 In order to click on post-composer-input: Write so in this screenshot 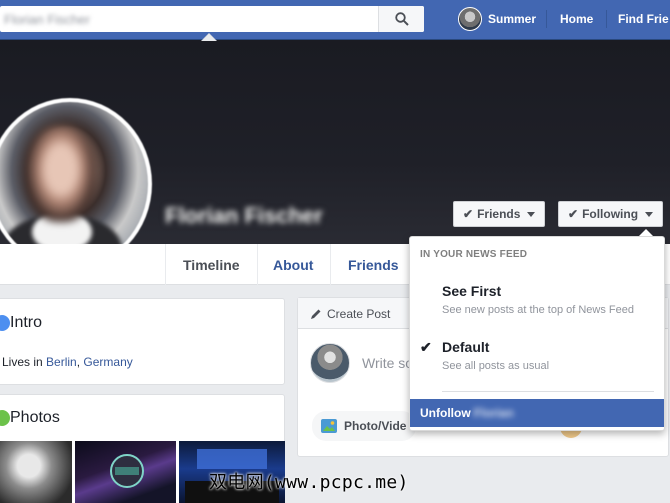, I will do `click(387, 363)`.